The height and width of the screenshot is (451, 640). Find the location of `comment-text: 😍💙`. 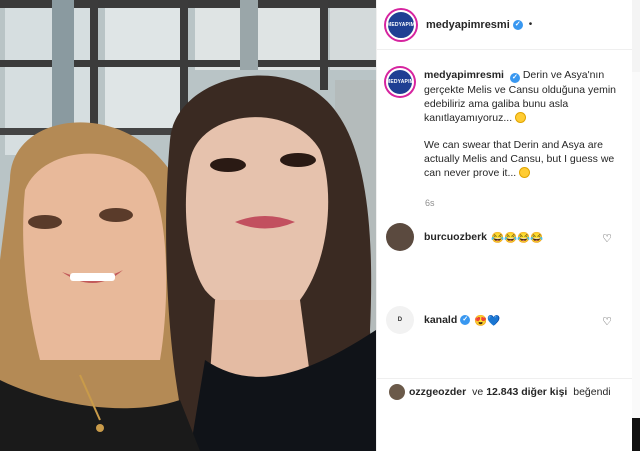

comment-text: 😍💙 is located at coordinates (487, 320).